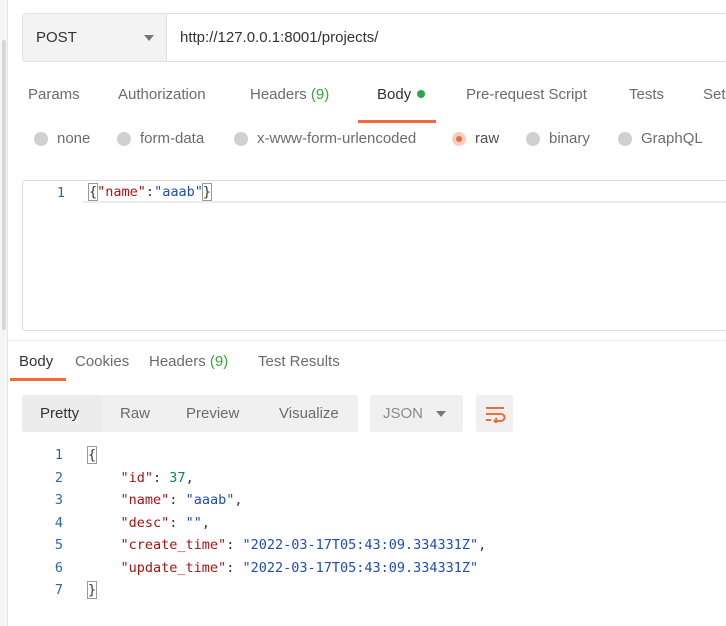  What do you see at coordinates (94, 37) in the screenshot?
I see `method-select: POST` at bounding box center [94, 37].